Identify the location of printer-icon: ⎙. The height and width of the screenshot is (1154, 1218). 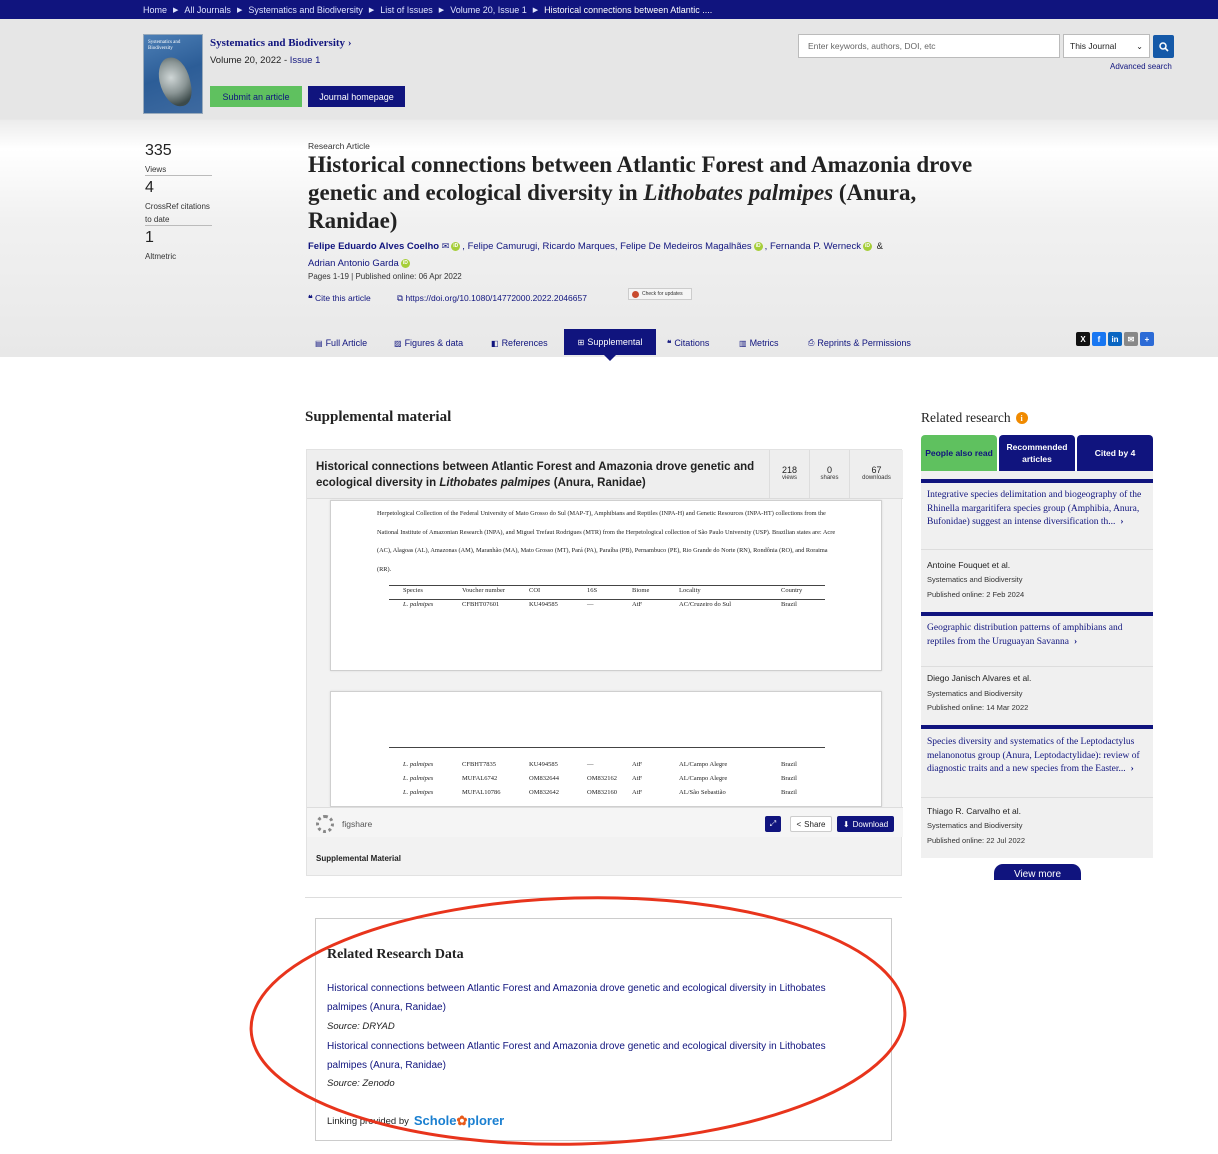
(811, 342).